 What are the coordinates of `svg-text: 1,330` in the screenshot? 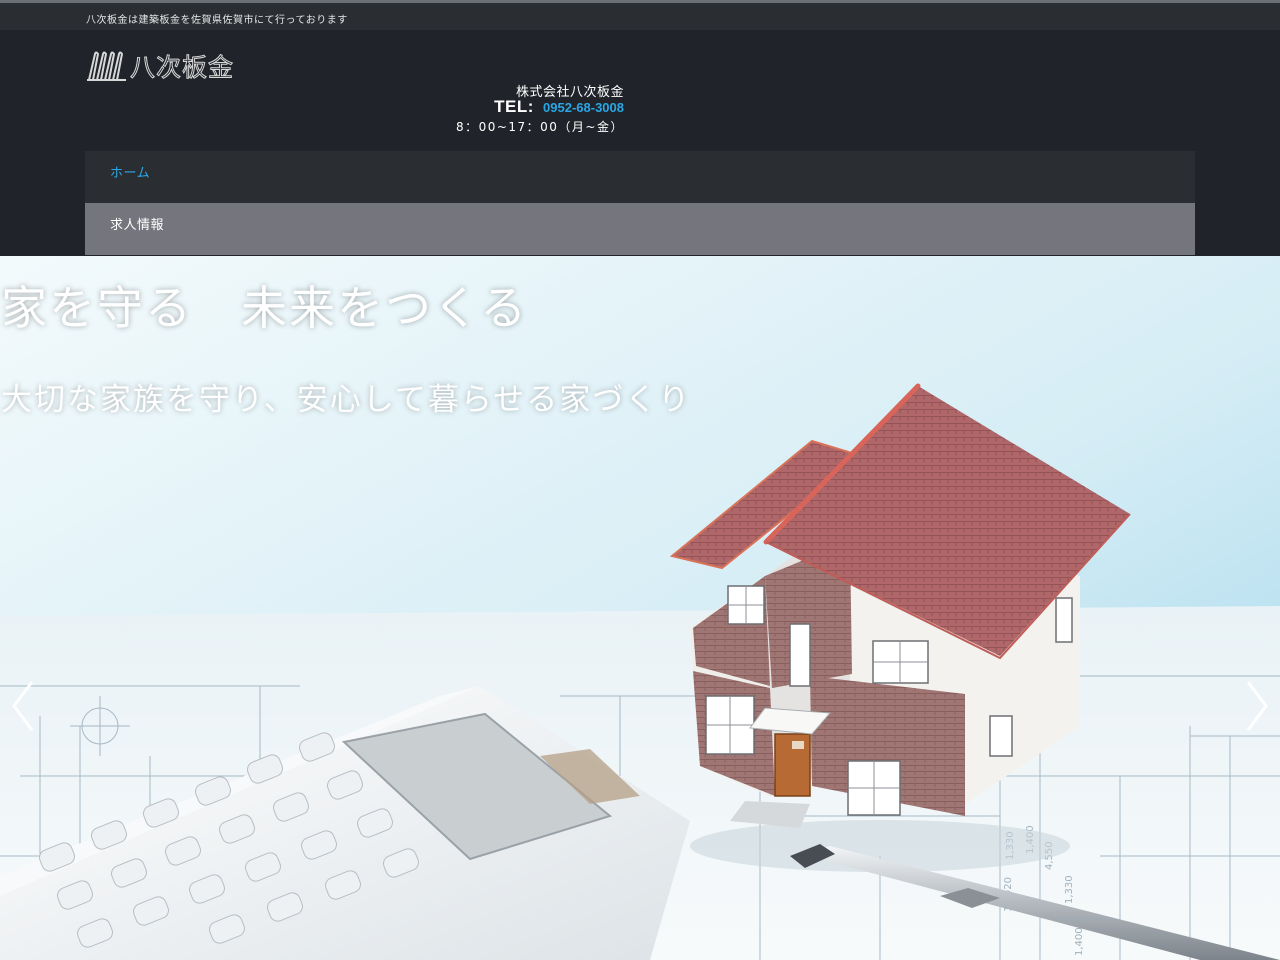 It's located at (1069, 889).